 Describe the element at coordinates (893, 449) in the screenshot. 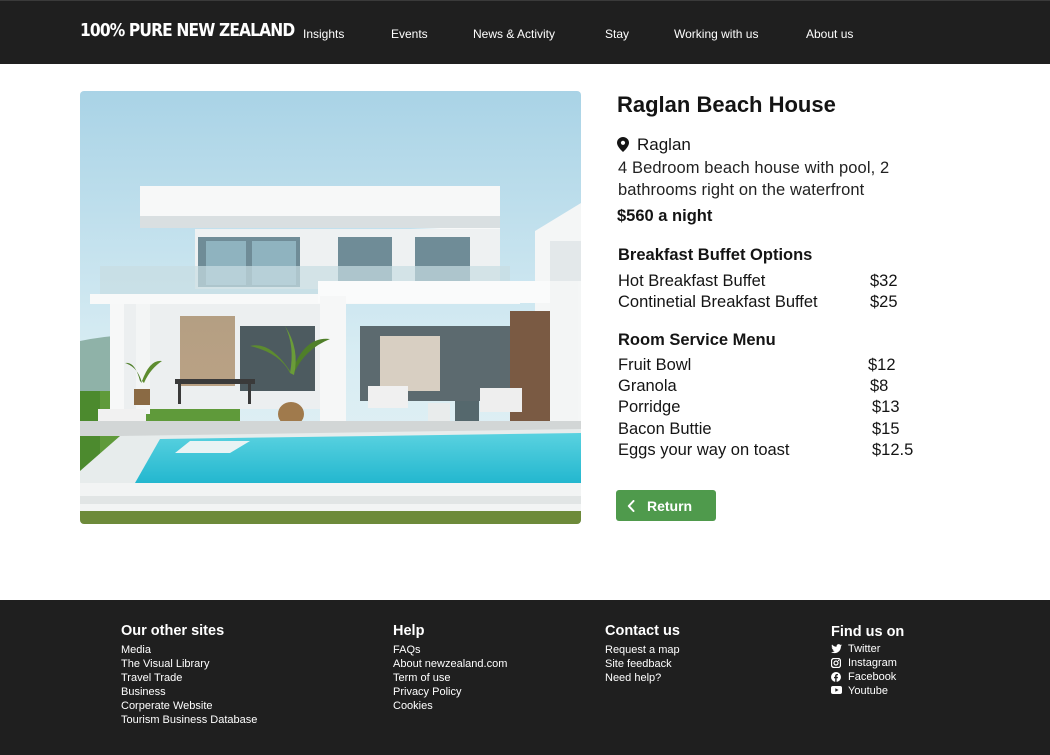

I see `menu-item-price: $12.5` at that location.